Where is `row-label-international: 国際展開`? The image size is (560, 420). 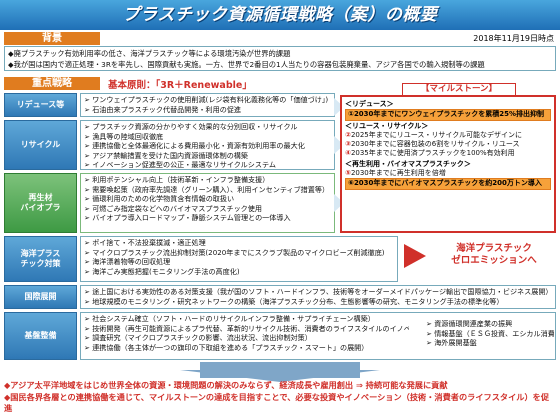
row-label-international: 国際展開 is located at coordinates (40, 297).